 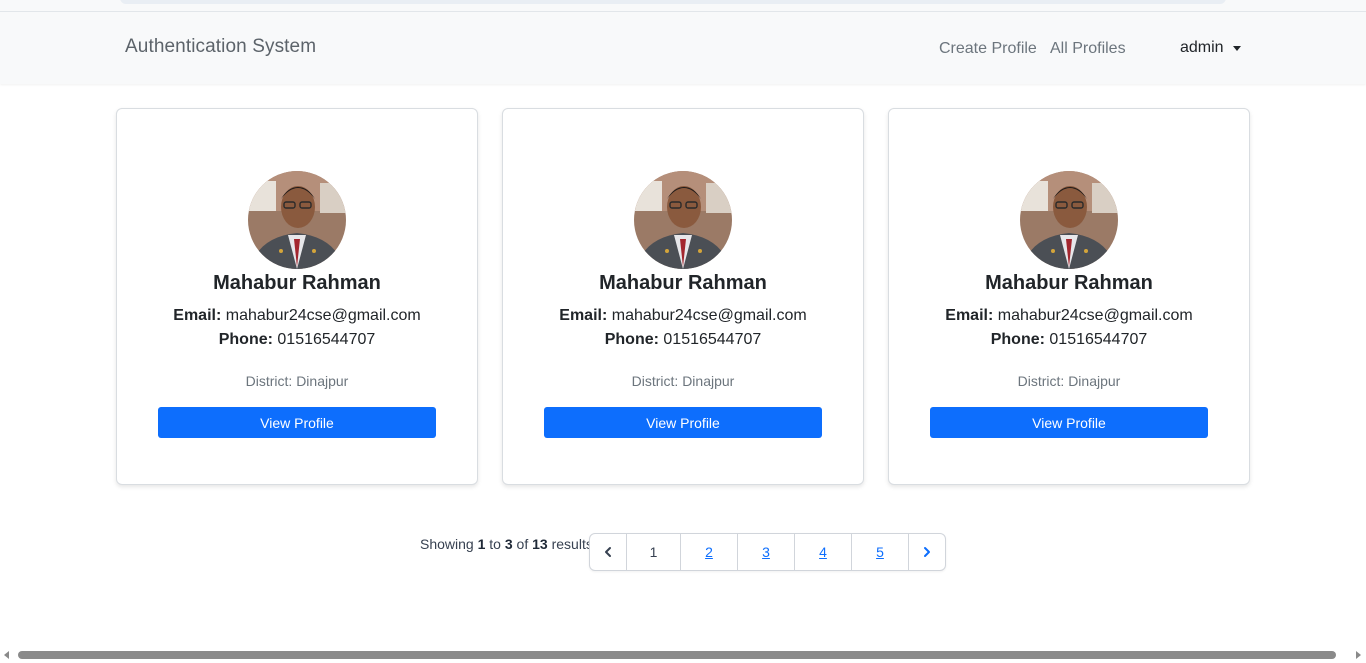 What do you see at coordinates (1088, 49) in the screenshot?
I see `nav-all-profiles: All Profiles` at bounding box center [1088, 49].